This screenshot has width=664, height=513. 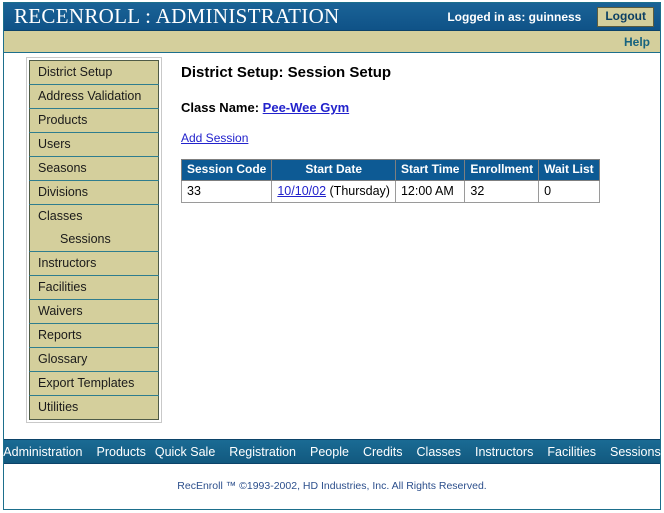 What do you see at coordinates (571, 452) in the screenshot?
I see `footer-link-facilities: Facilities` at bounding box center [571, 452].